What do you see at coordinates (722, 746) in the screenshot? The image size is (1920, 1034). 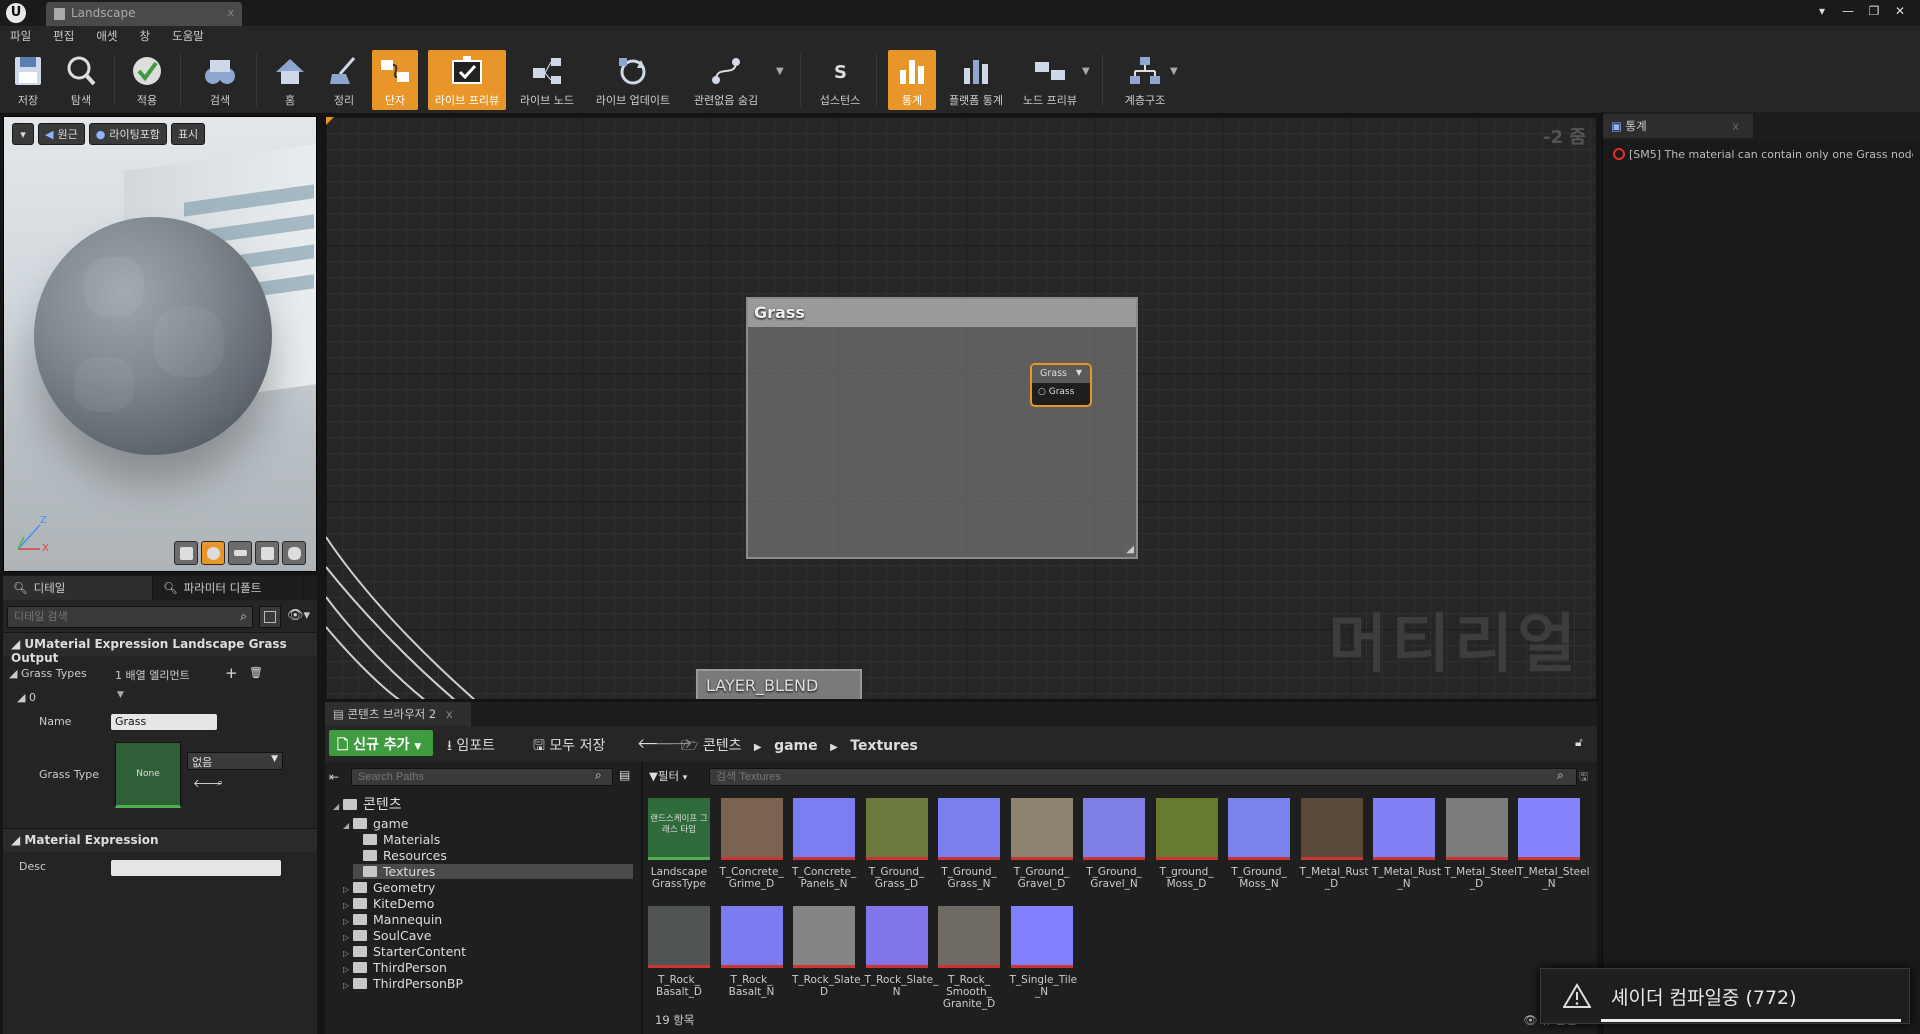 I see `breadcrumb-content: 콘텐츠` at bounding box center [722, 746].